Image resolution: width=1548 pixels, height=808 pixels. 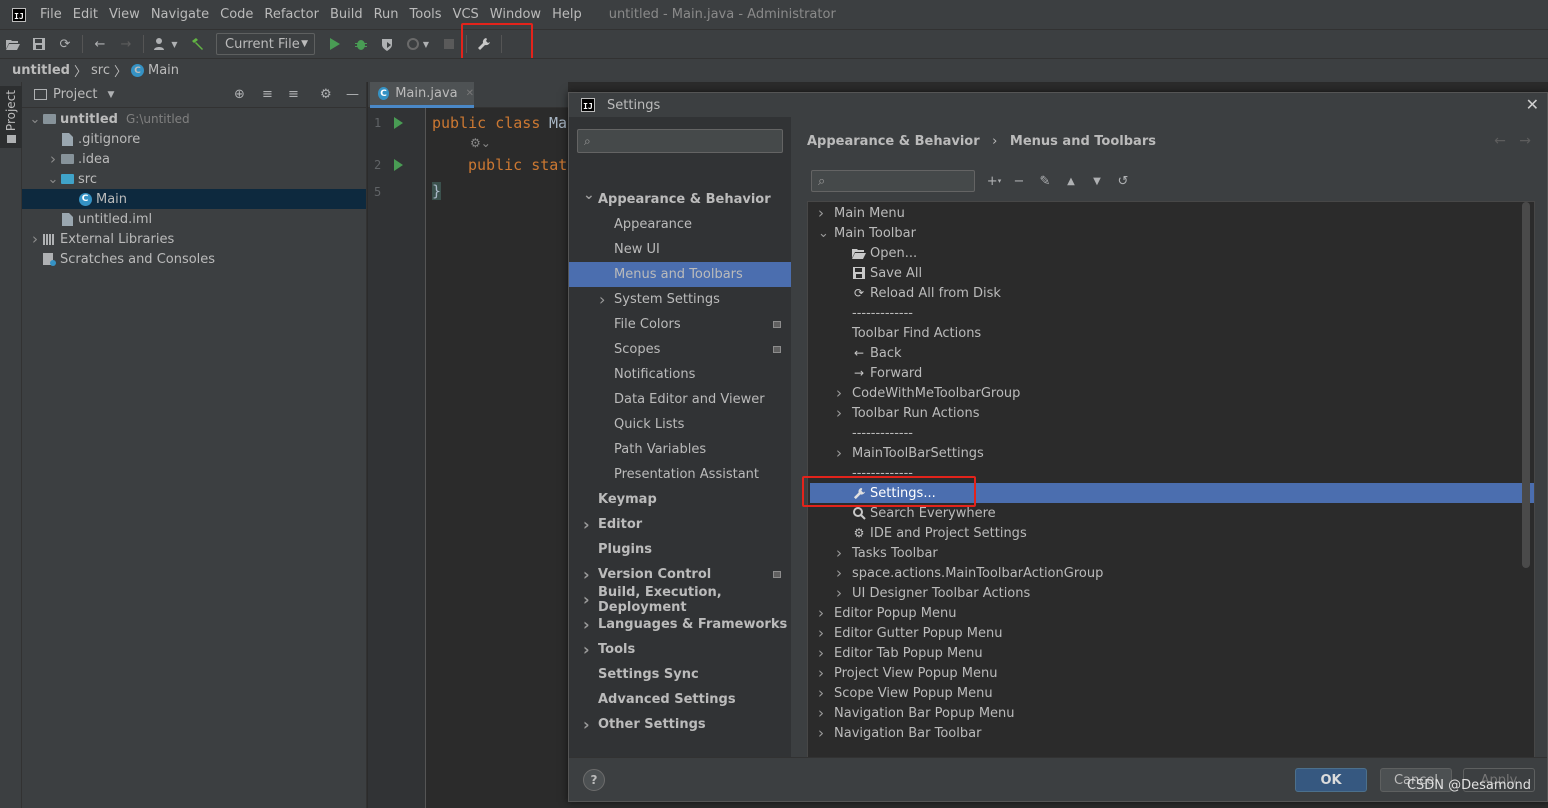 What do you see at coordinates (267, 94) in the screenshot?
I see `expand-all-icon: ≡` at bounding box center [267, 94].